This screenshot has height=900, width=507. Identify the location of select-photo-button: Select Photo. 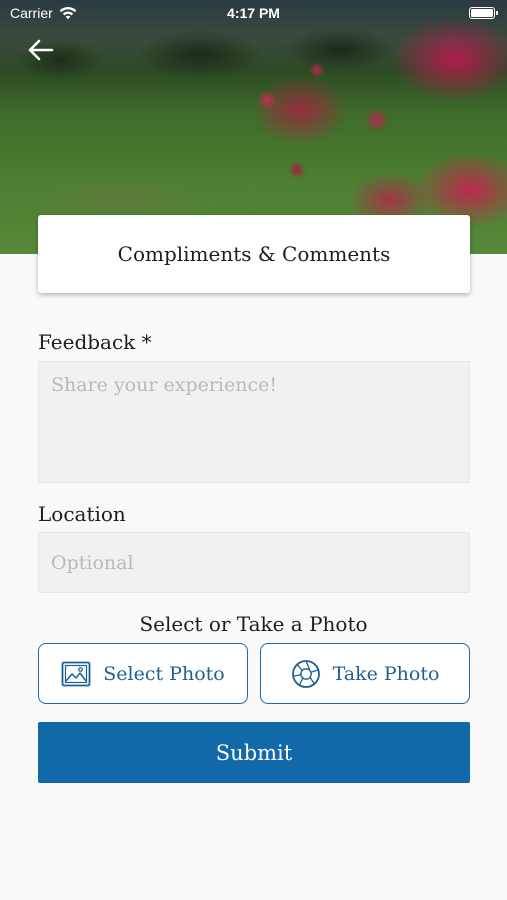
(143, 673).